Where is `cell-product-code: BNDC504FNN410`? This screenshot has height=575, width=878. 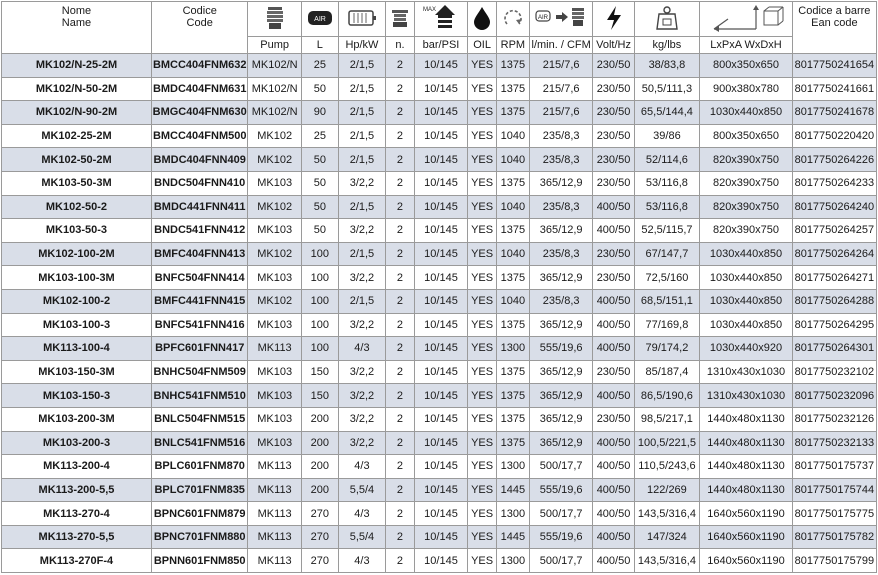 cell-product-code: BNDC504FNN410 is located at coordinates (199, 183).